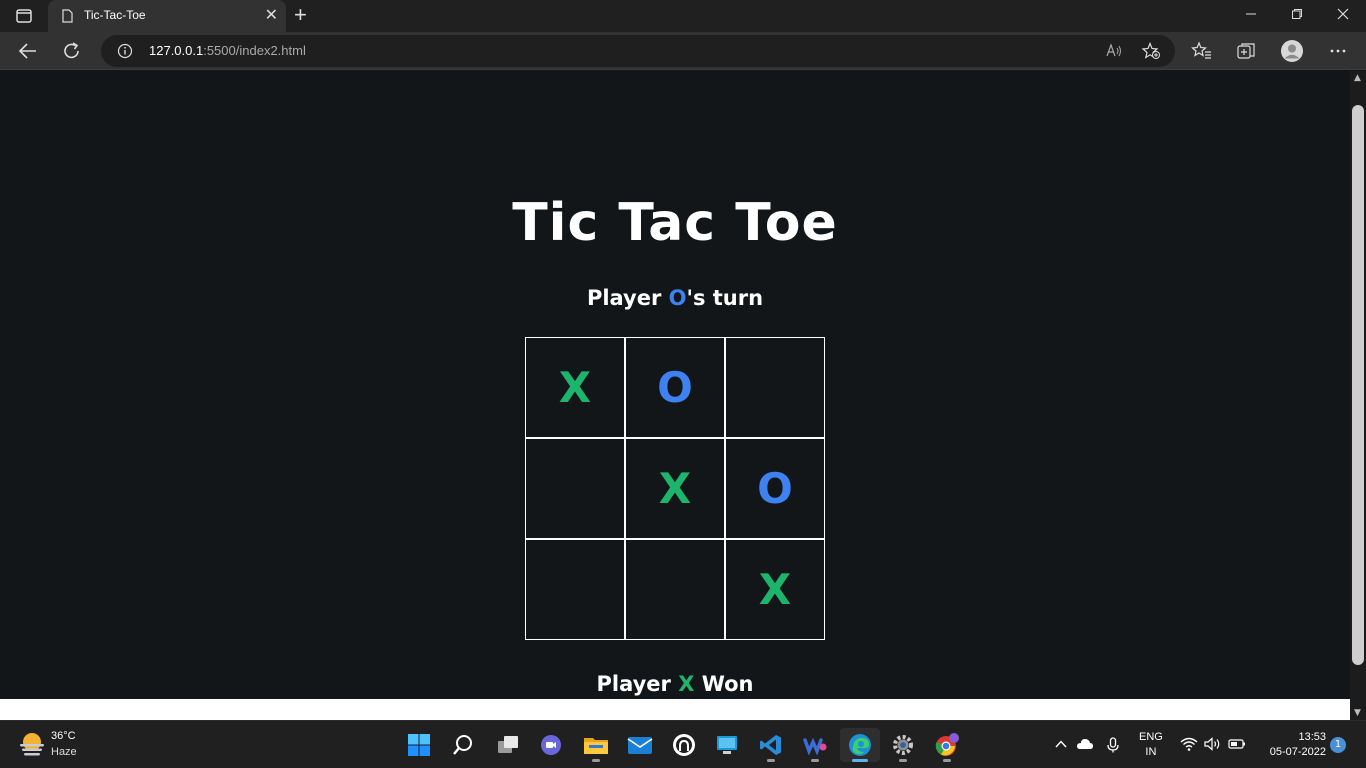  Describe the element at coordinates (675, 223) in the screenshot. I see `game-title: Tic Tac Toe` at that location.